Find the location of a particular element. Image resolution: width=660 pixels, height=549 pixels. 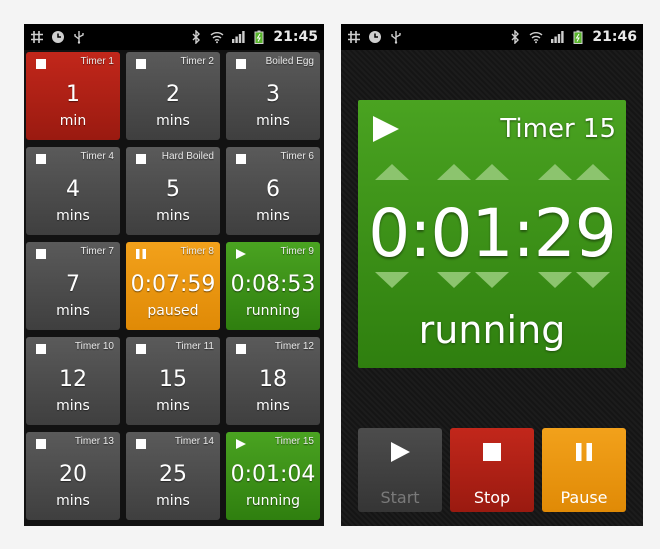

timer-tile: Boiled Egg 3 mins is located at coordinates (273, 96).